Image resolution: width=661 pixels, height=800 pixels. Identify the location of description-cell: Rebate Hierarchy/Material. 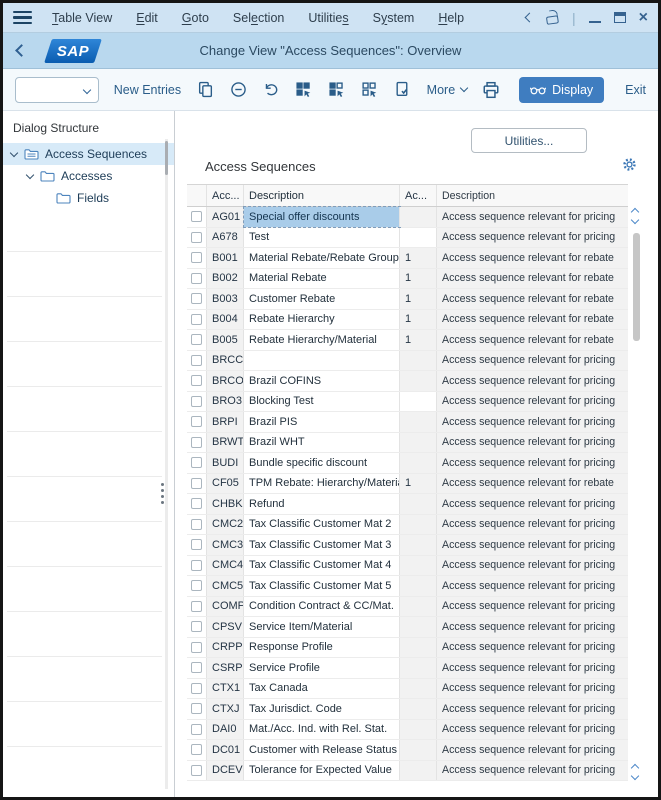
(322, 340).